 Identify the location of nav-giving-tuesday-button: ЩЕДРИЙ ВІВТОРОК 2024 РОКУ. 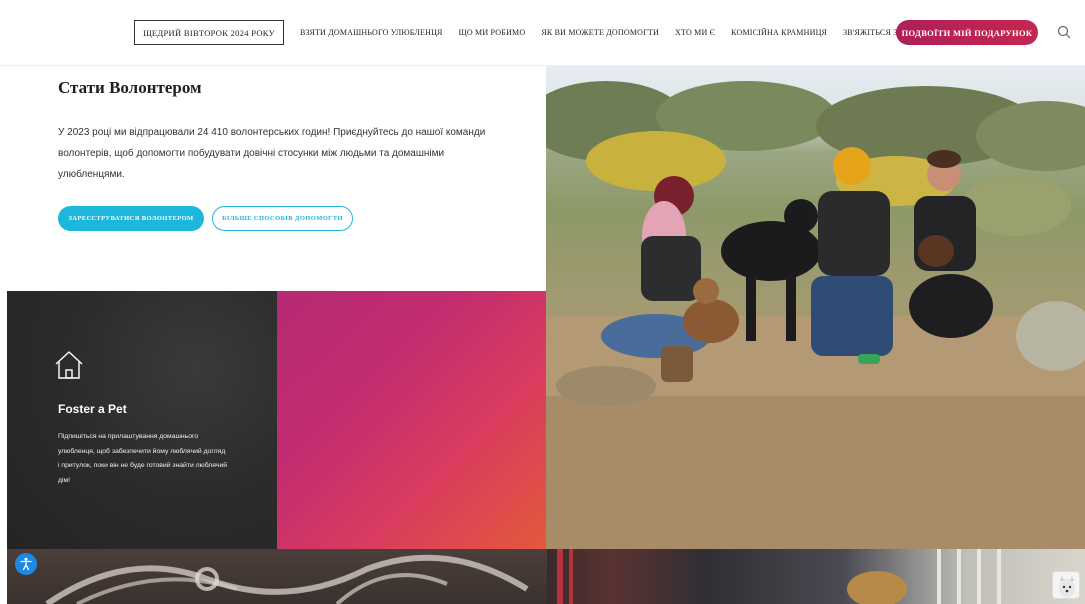
(209, 32).